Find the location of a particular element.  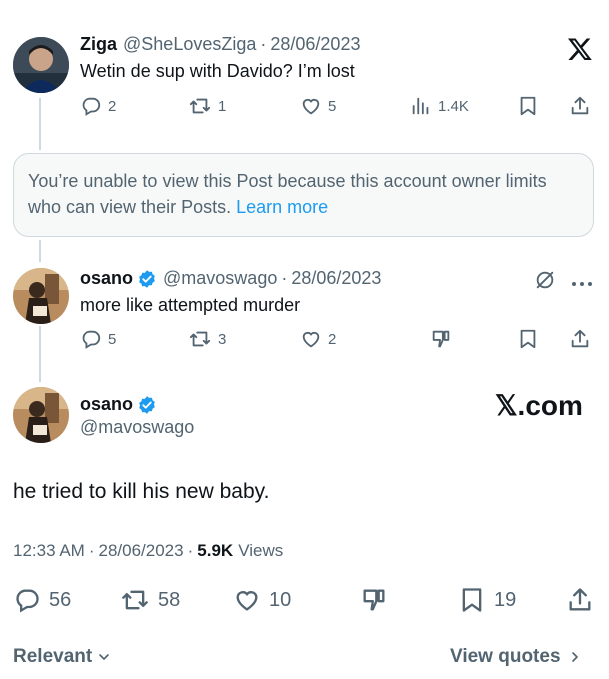

bookmark-count: 19 is located at coordinates (505, 599).